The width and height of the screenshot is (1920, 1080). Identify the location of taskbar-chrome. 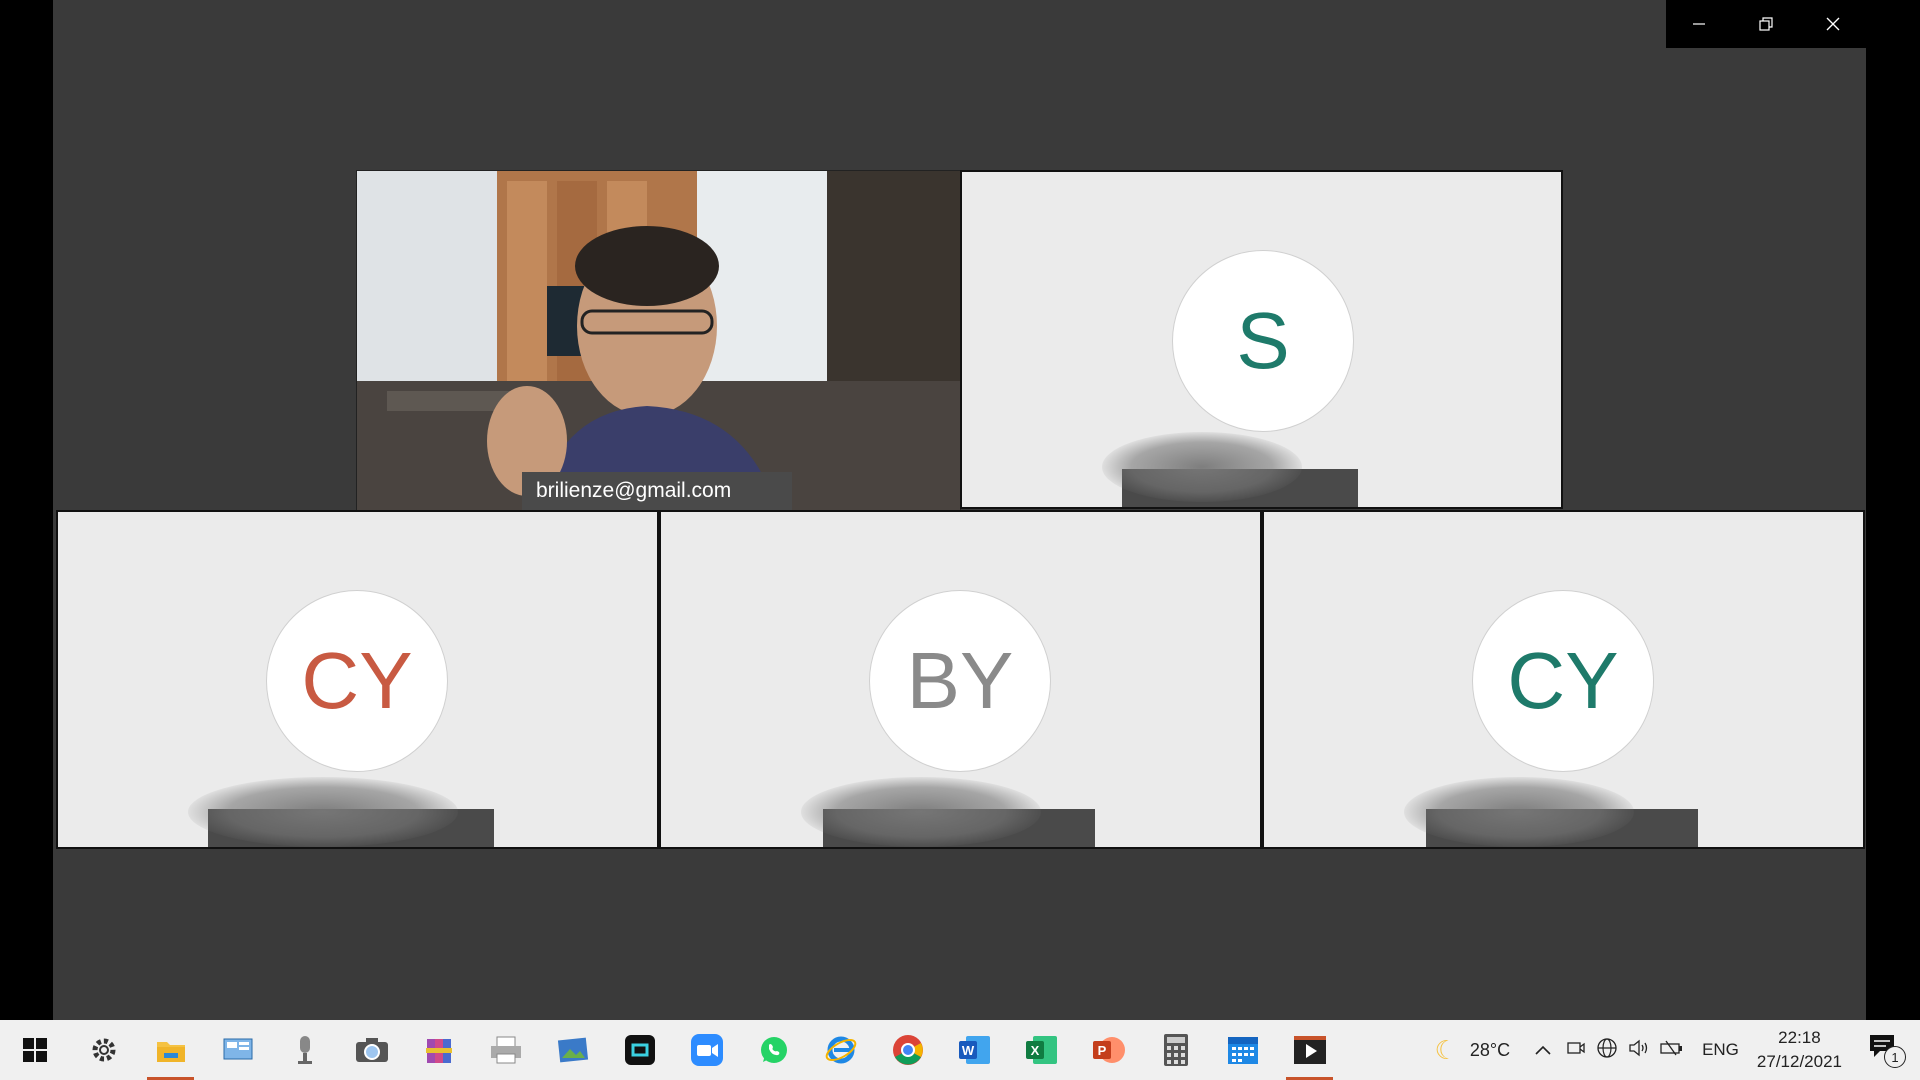
(907, 1050).